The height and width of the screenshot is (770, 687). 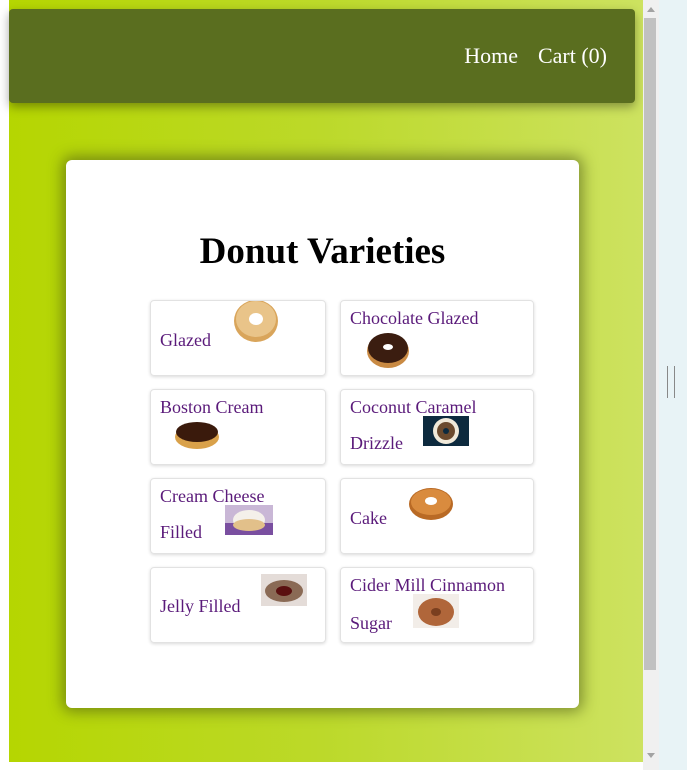 What do you see at coordinates (181, 532) in the screenshot?
I see `donut-name-part: Filled` at bounding box center [181, 532].